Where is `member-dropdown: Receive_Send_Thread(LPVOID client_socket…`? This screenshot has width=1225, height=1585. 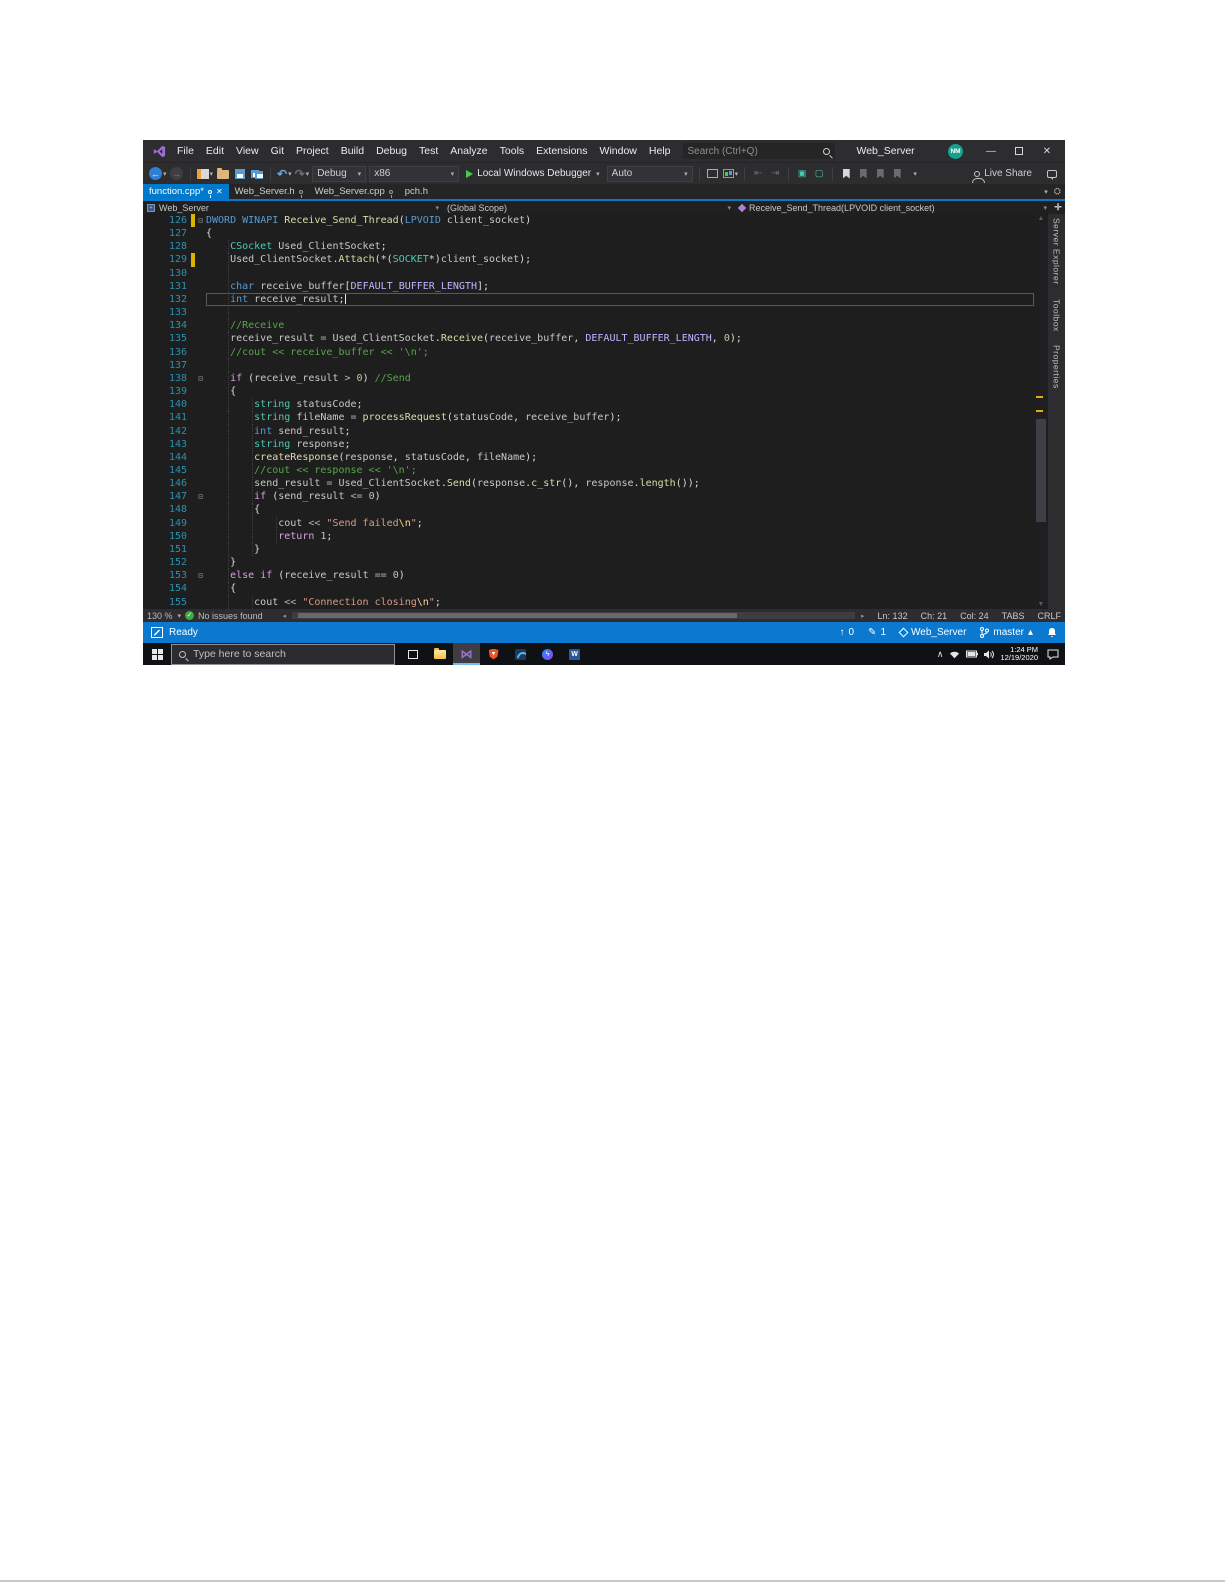
member-dropdown: Receive_Send_Thread(LPVOID client_socket… is located at coordinates (893, 207).